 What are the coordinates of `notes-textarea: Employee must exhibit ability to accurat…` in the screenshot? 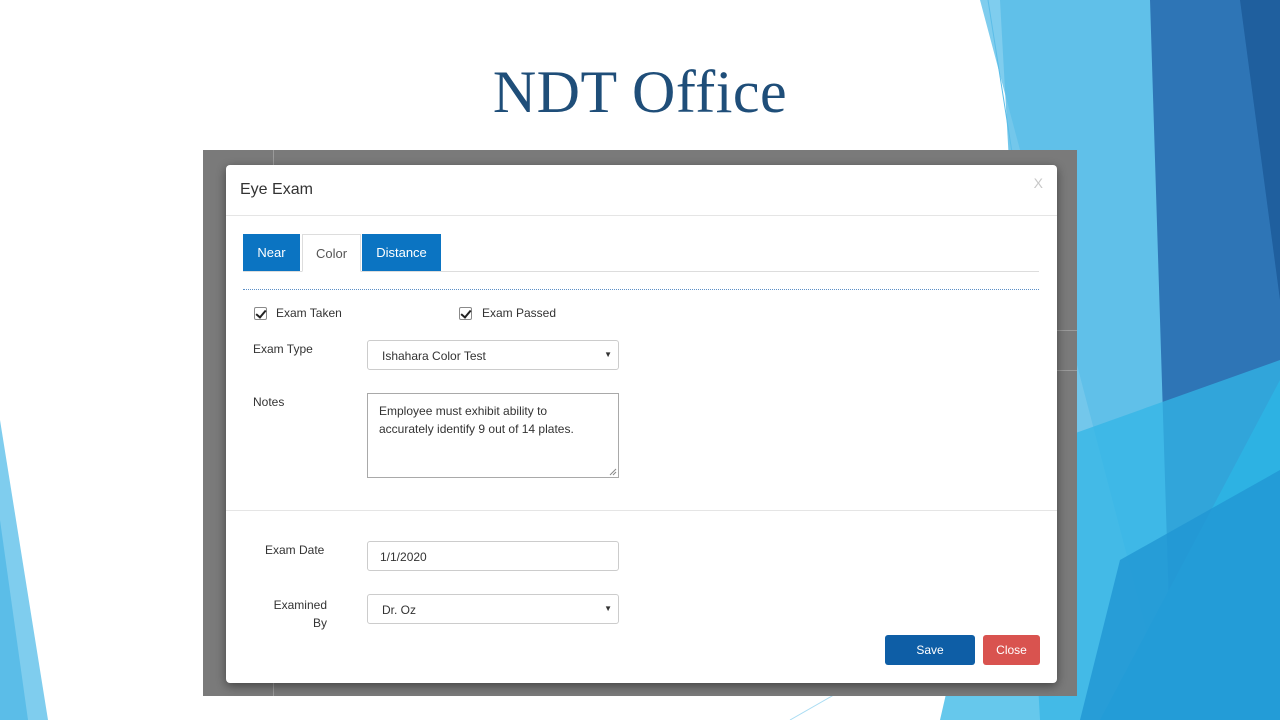 It's located at (493, 435).